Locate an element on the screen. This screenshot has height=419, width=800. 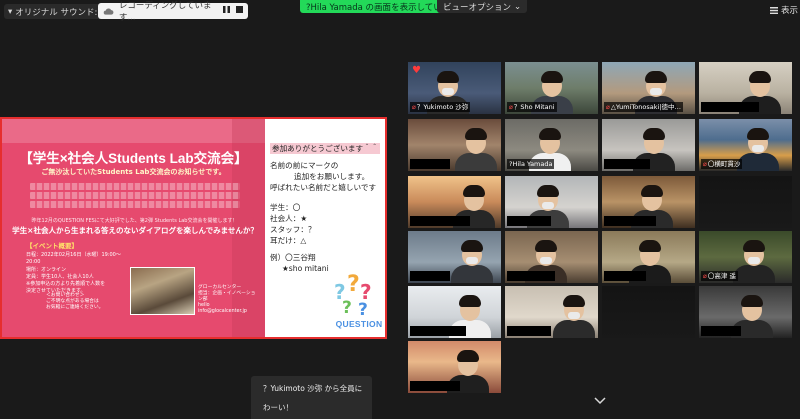
instruction-line: 追加をお願いします。 is located at coordinates (332, 176).